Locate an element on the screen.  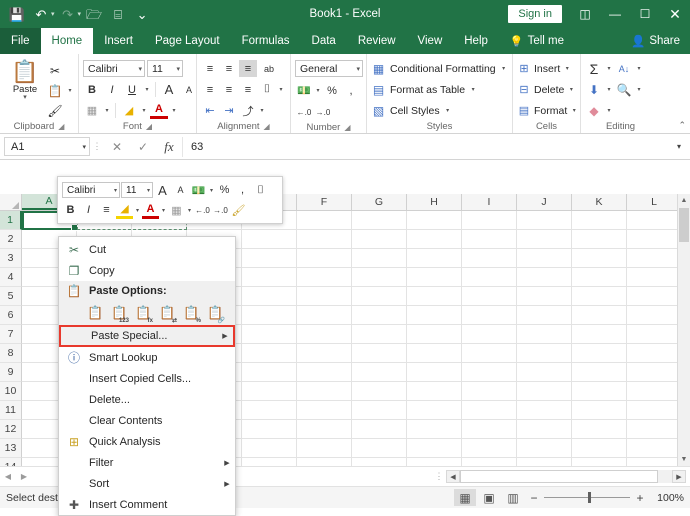
cell-i2 is located at coordinates (489, 239).